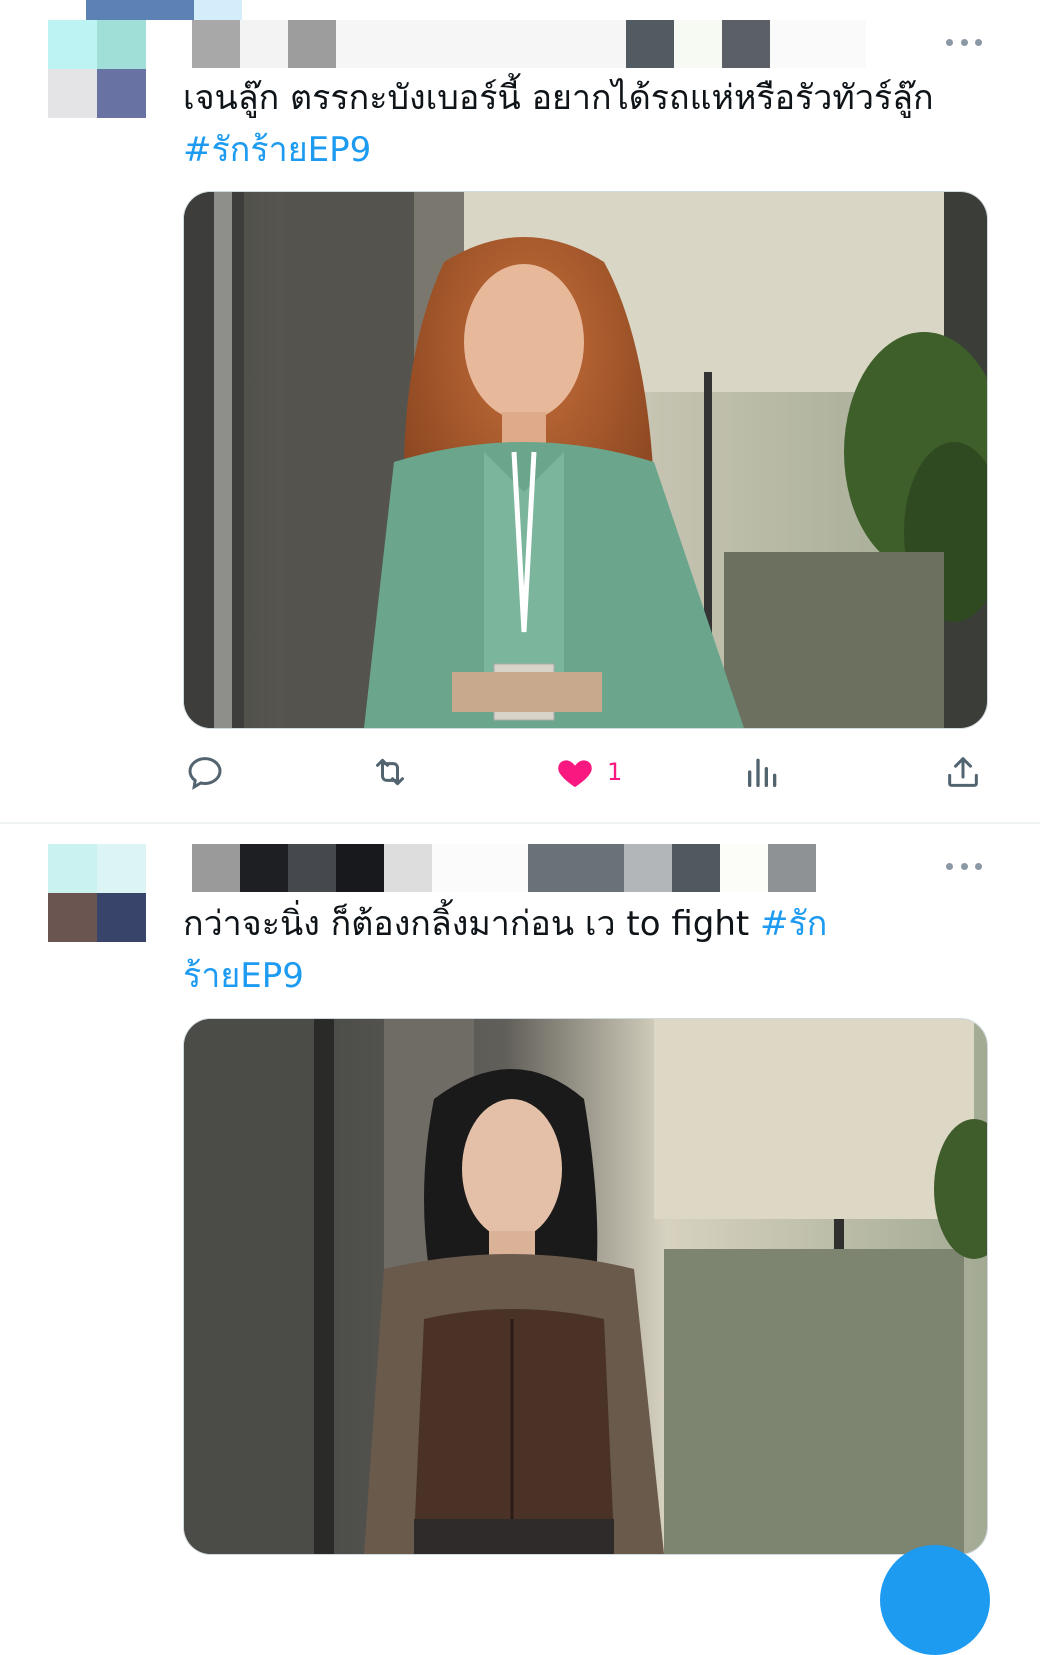 This screenshot has width=1040, height=1655. I want to click on action-bar: 1, so click(583, 772).